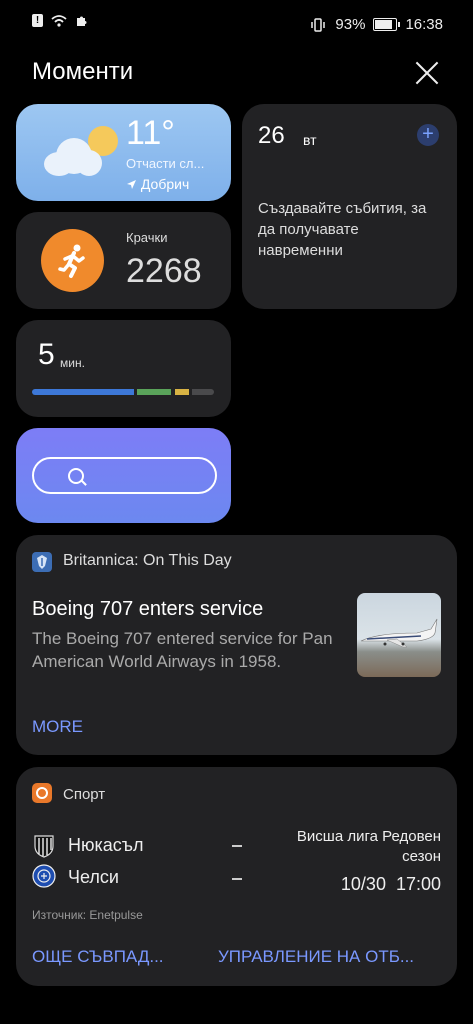  Describe the element at coordinates (93, 877) in the screenshot. I see `away-team-name: Челси` at that location.